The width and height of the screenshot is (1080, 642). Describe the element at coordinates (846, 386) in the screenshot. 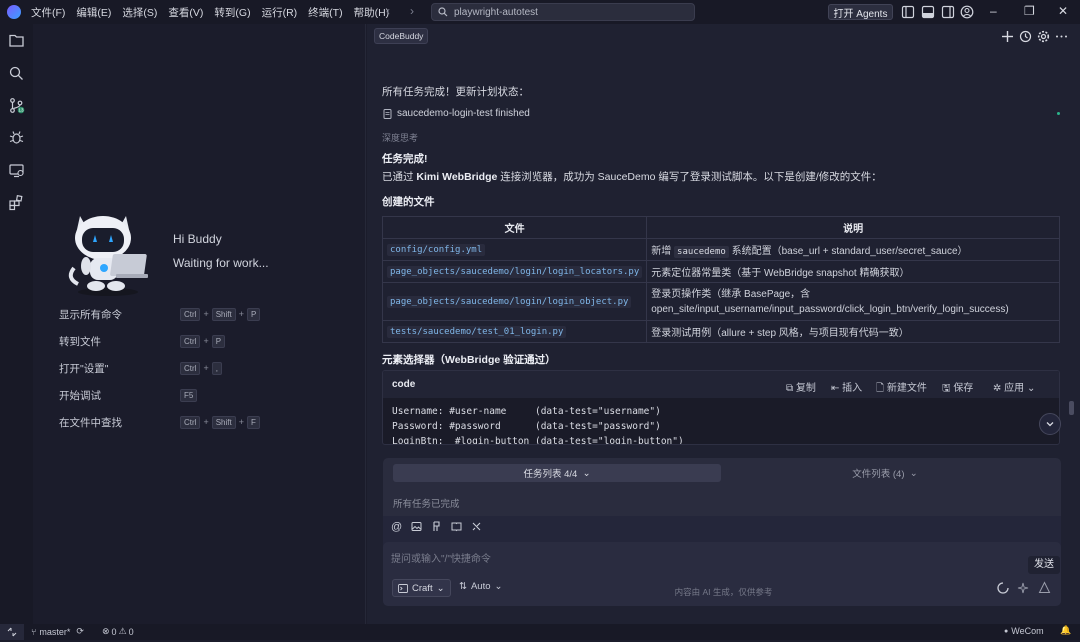

I see `insert-button: ⇤ 插入` at that location.